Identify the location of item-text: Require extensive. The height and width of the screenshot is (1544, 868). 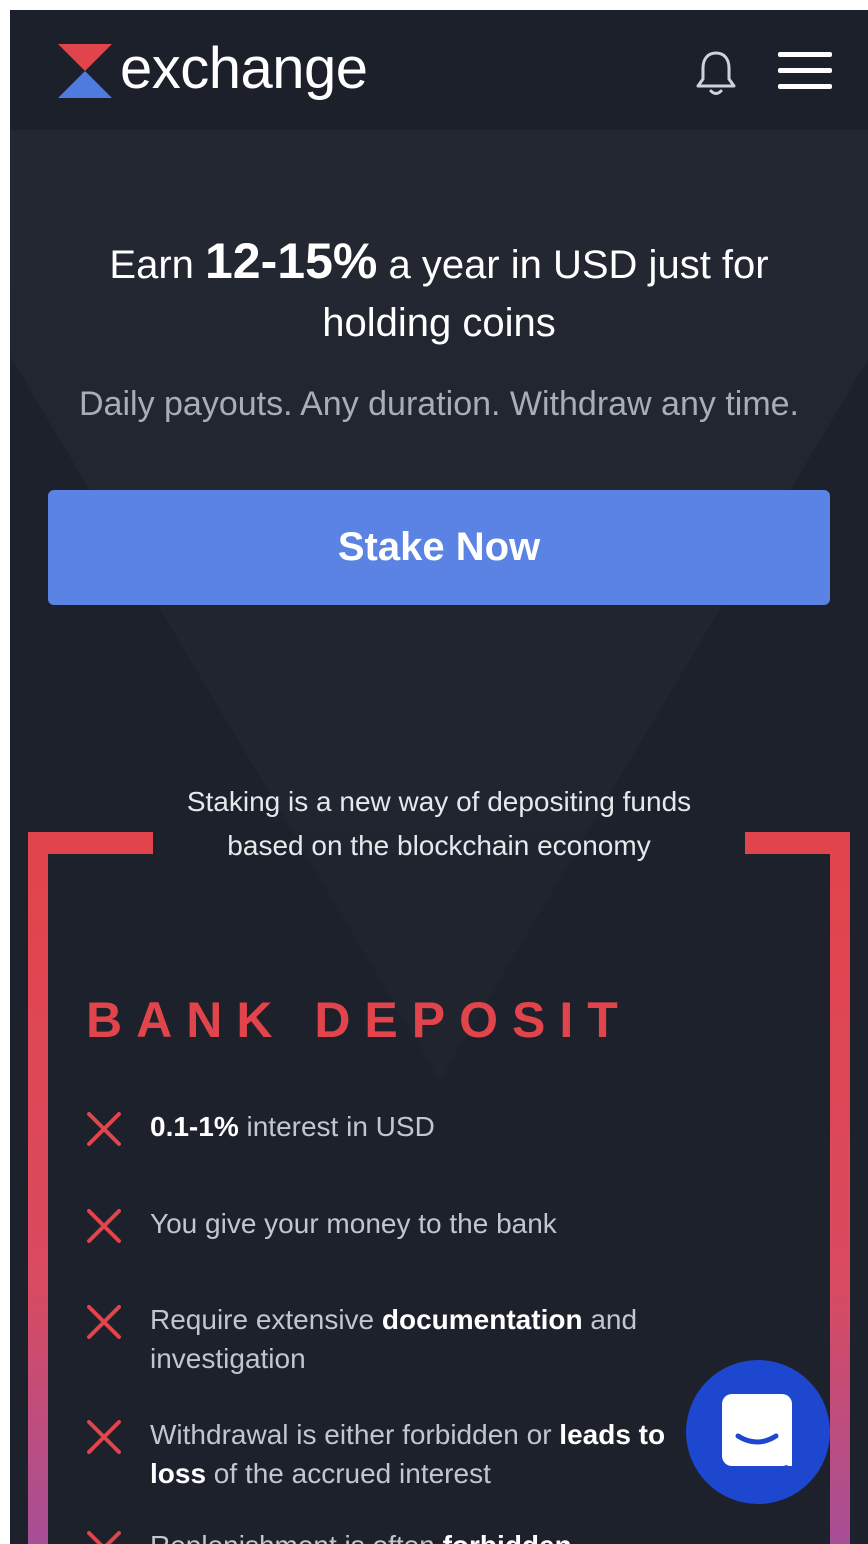
(266, 1319).